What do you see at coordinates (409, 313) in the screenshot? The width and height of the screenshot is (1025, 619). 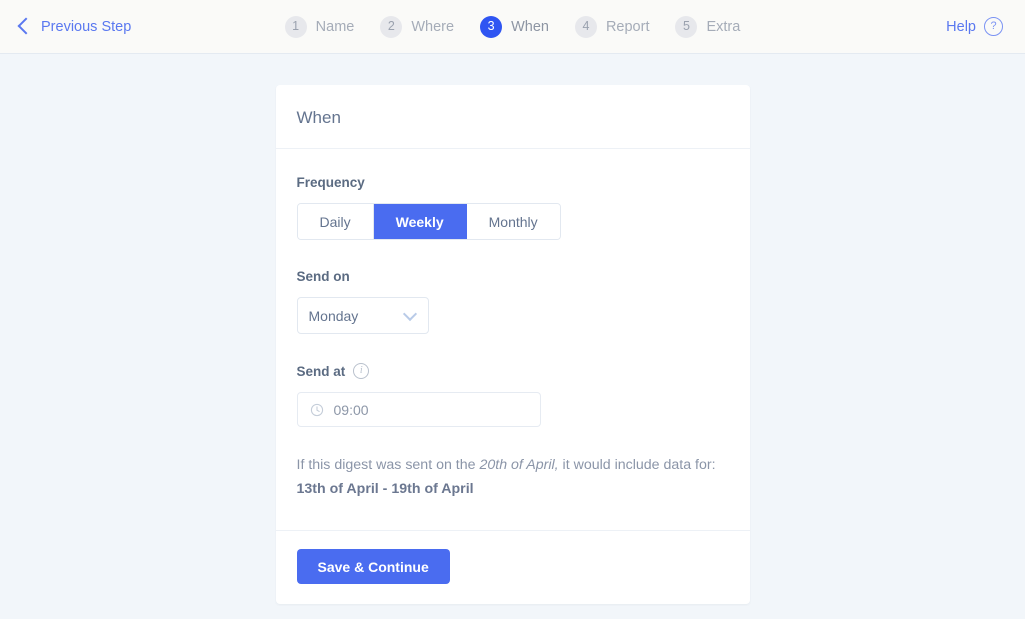 I see `chevron-down-icon` at bounding box center [409, 313].